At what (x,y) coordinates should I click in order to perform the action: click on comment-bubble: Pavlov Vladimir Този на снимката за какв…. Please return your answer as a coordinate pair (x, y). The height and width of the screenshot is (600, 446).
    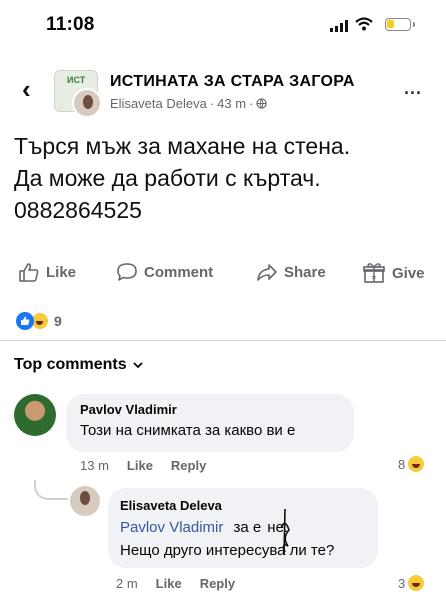
    Looking at the image, I should click on (210, 423).